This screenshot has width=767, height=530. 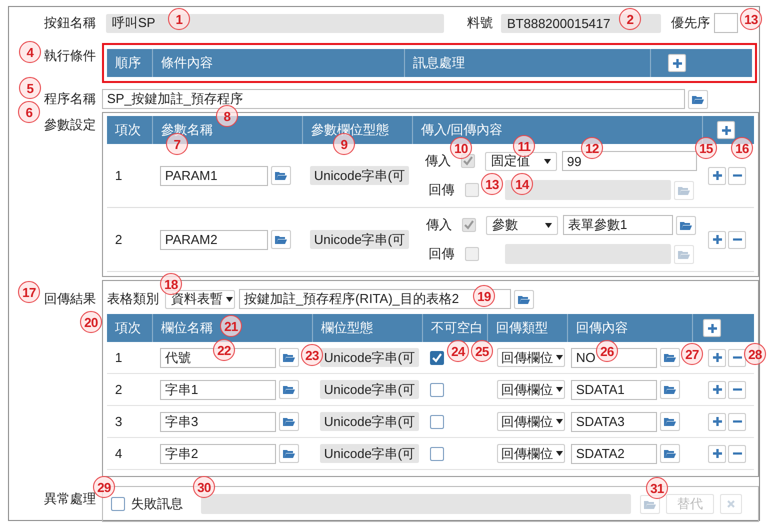 What do you see at coordinates (726, 23) in the screenshot?
I see `priority-field` at bounding box center [726, 23].